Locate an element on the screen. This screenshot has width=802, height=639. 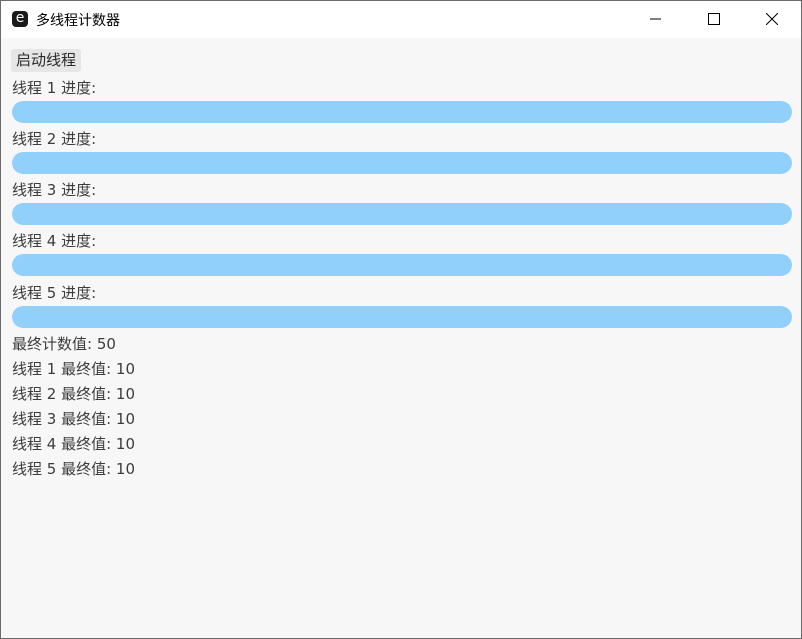
thread-1-progress-fill is located at coordinates (402, 112).